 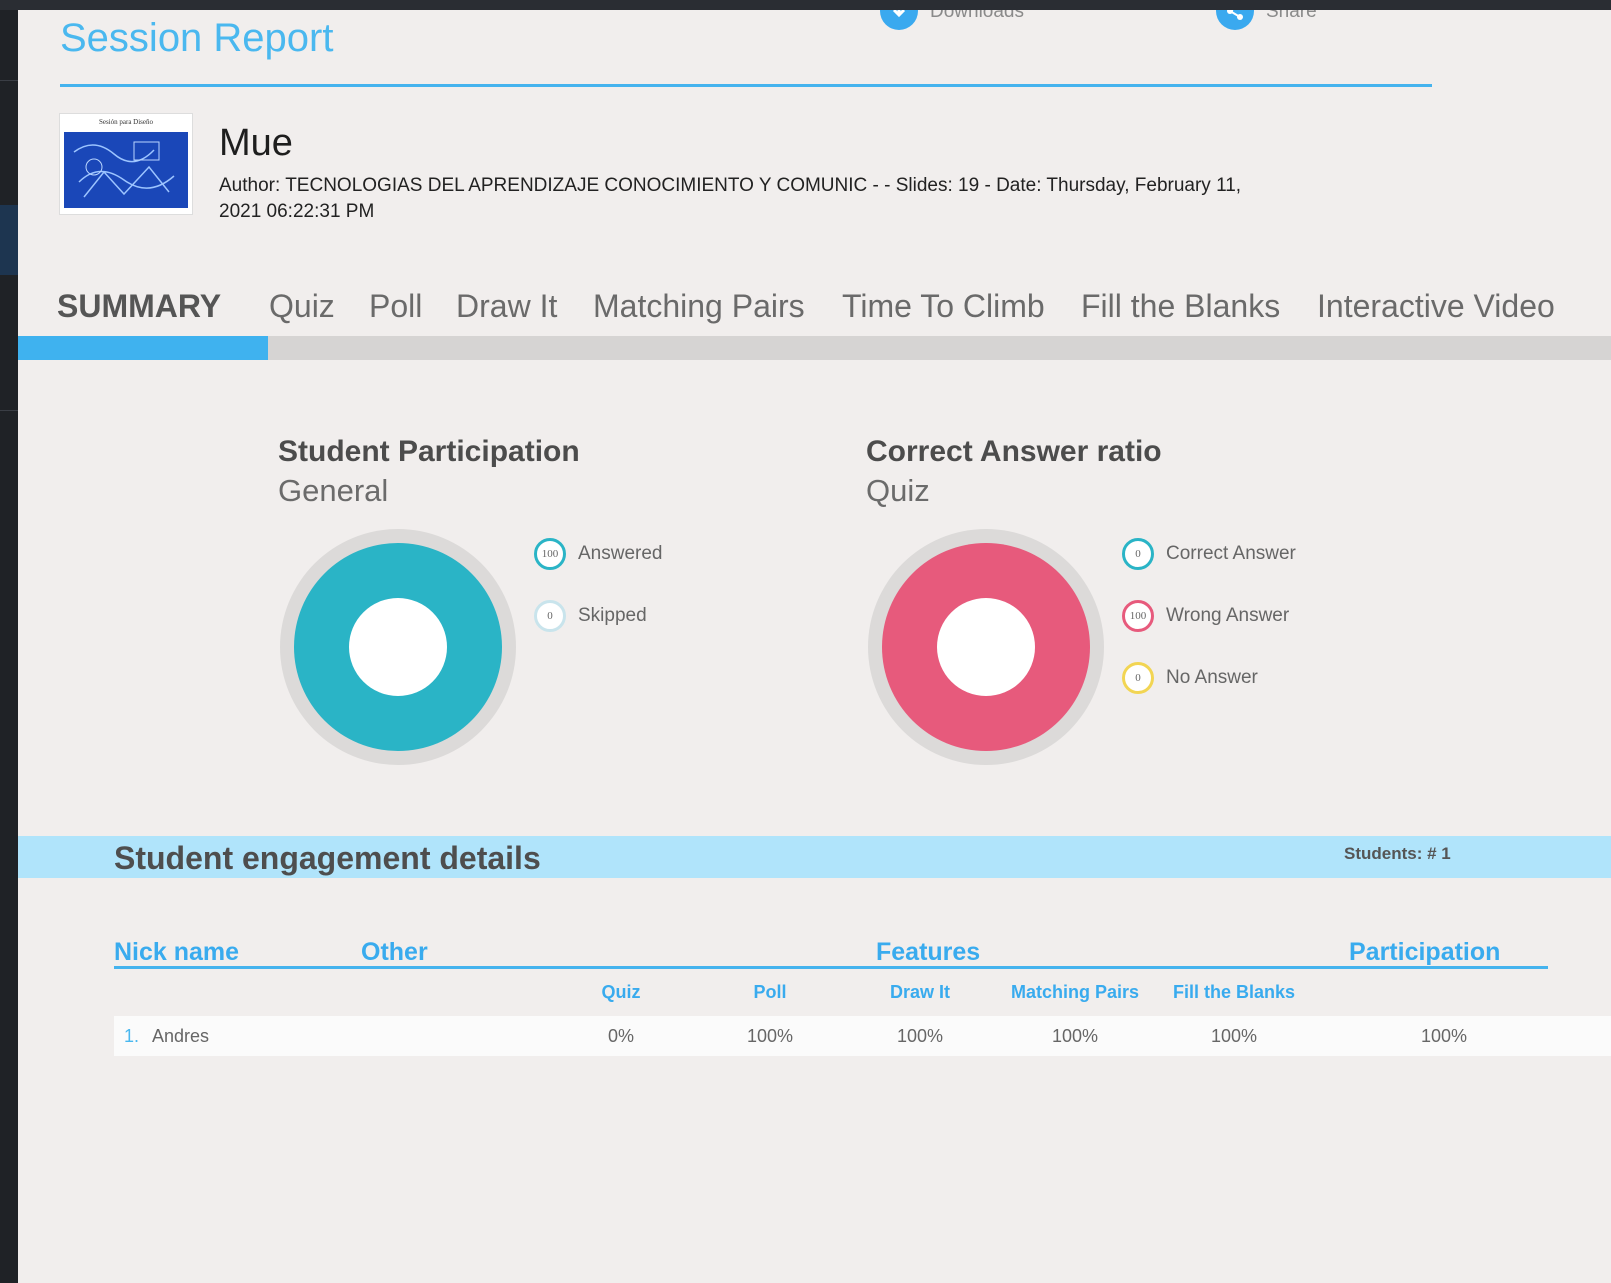 What do you see at coordinates (620, 553) in the screenshot?
I see `legend-answered-label: Answered` at bounding box center [620, 553].